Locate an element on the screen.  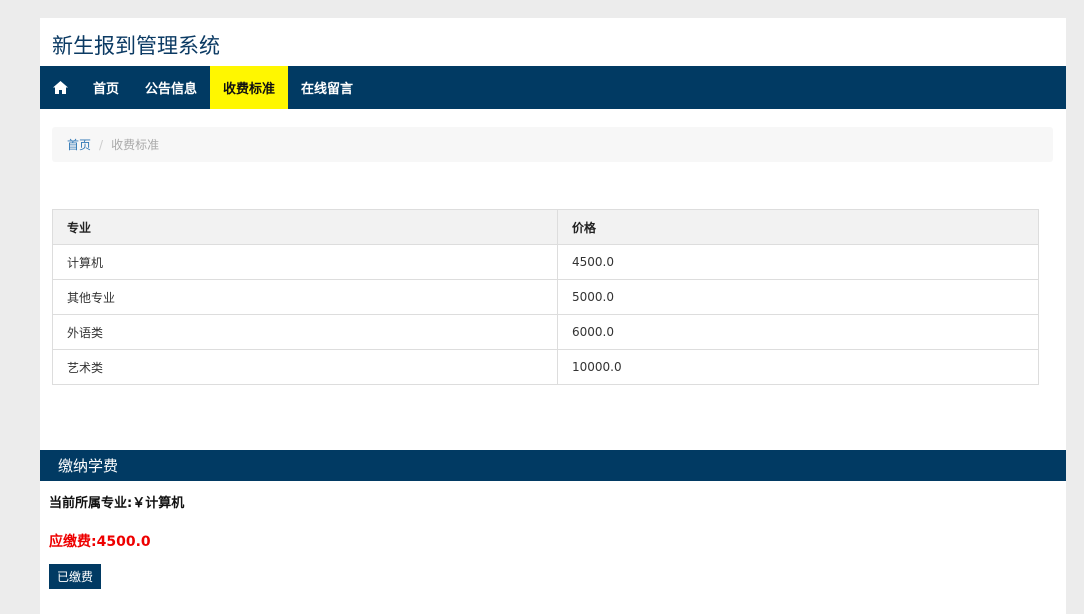
table-header-row: 专业 价格 is located at coordinates (545, 227).